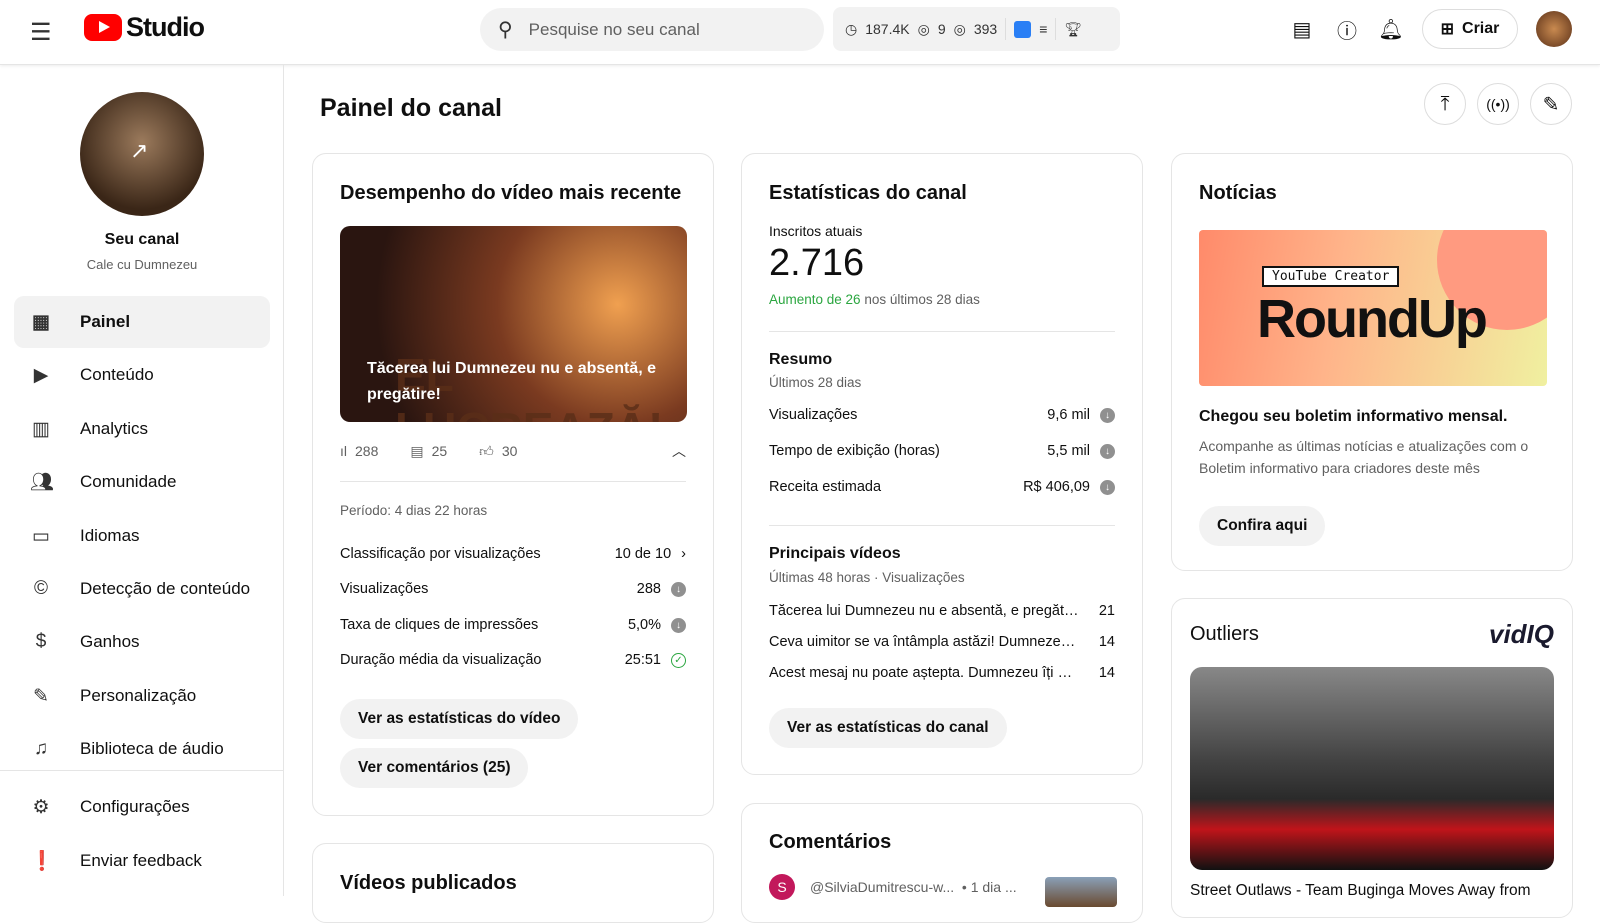 The width and height of the screenshot is (1600, 923). I want to click on live-icon: ((•)), so click(1498, 104).